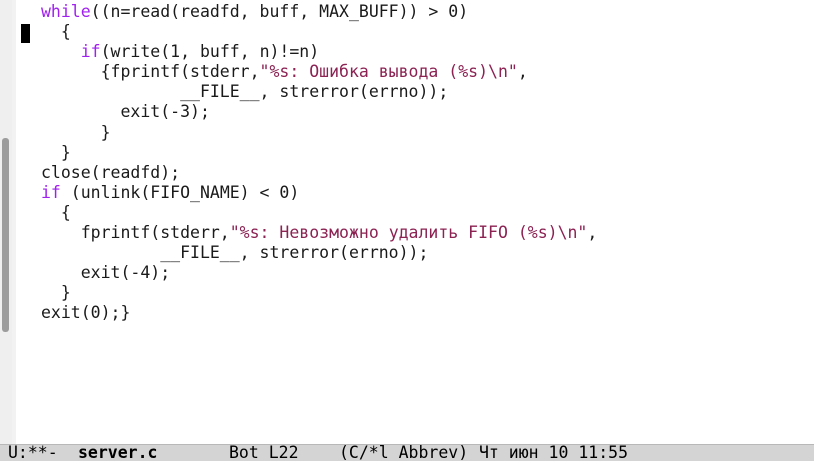  I want to click on code-line: exit(-4);, so click(319, 273).